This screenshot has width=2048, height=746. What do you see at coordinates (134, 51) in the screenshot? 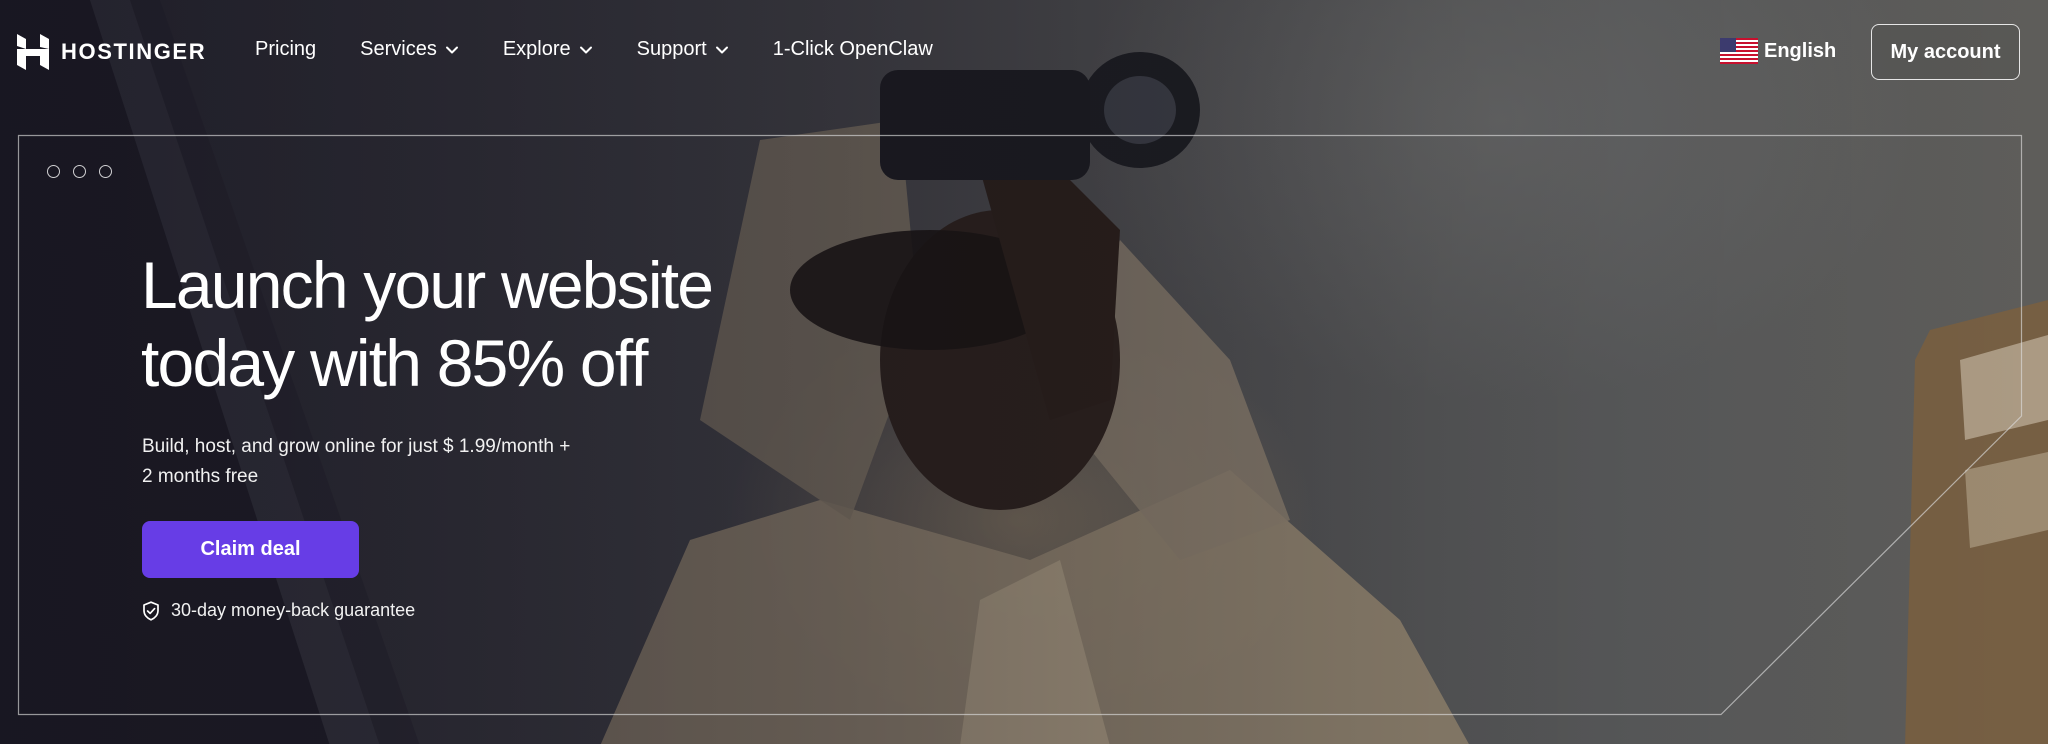
I see `brand-name: HOSTINGER` at bounding box center [134, 51].